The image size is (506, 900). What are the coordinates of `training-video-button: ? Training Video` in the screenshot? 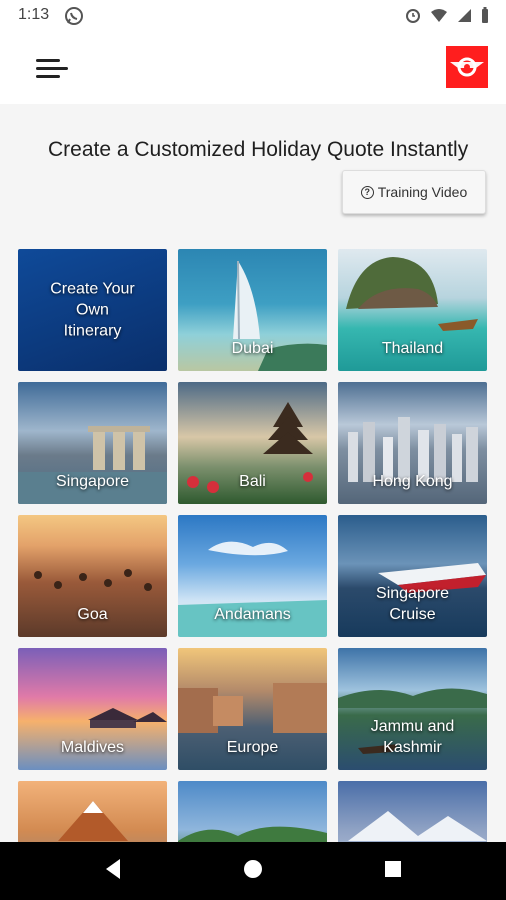 It's located at (414, 192).